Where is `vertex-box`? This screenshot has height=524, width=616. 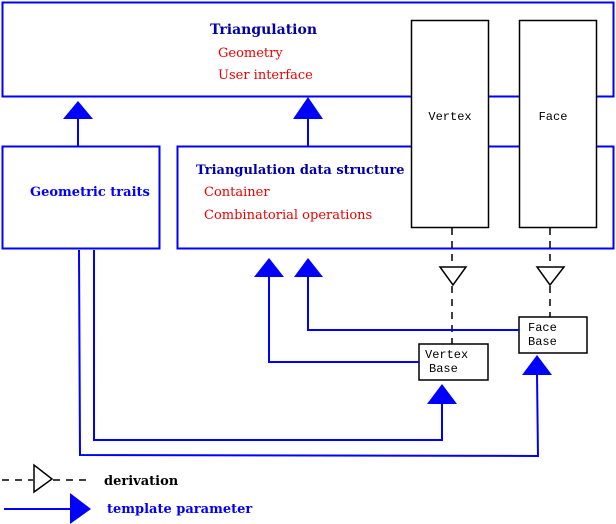
vertex-box is located at coordinates (450, 124).